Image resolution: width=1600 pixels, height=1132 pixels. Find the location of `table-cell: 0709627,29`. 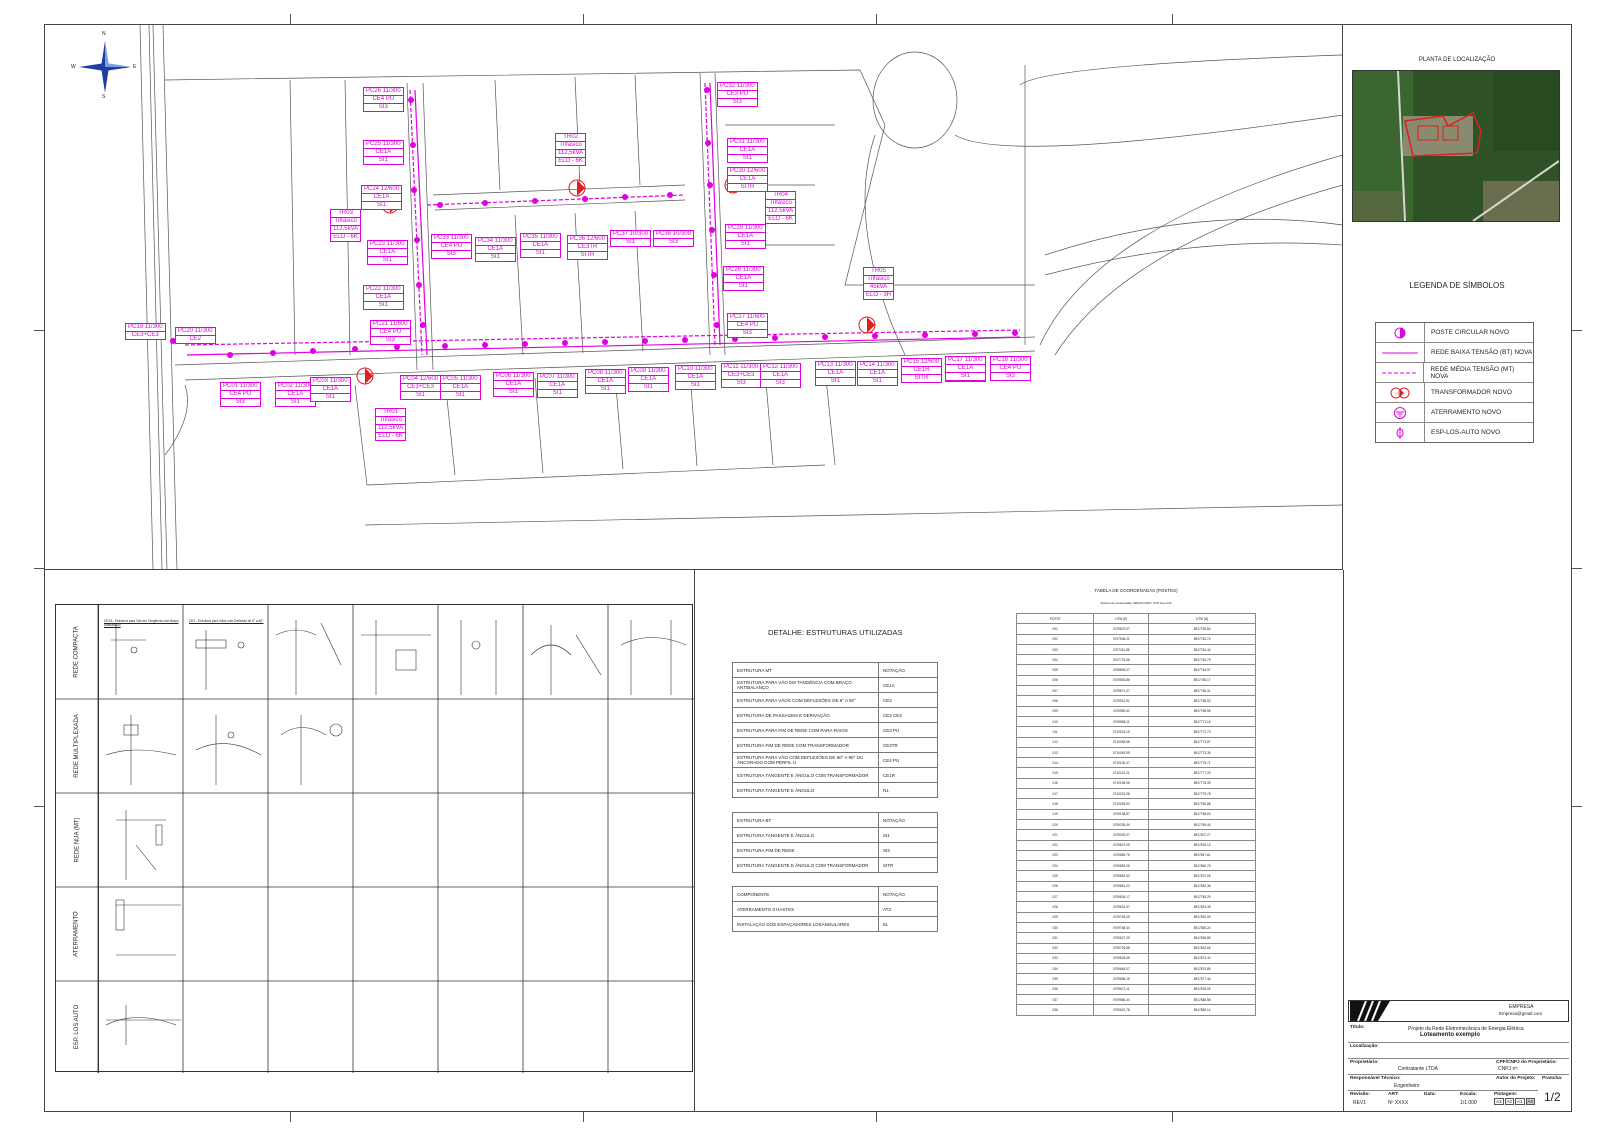

table-cell: 0709627,29 is located at coordinates (1121, 938).